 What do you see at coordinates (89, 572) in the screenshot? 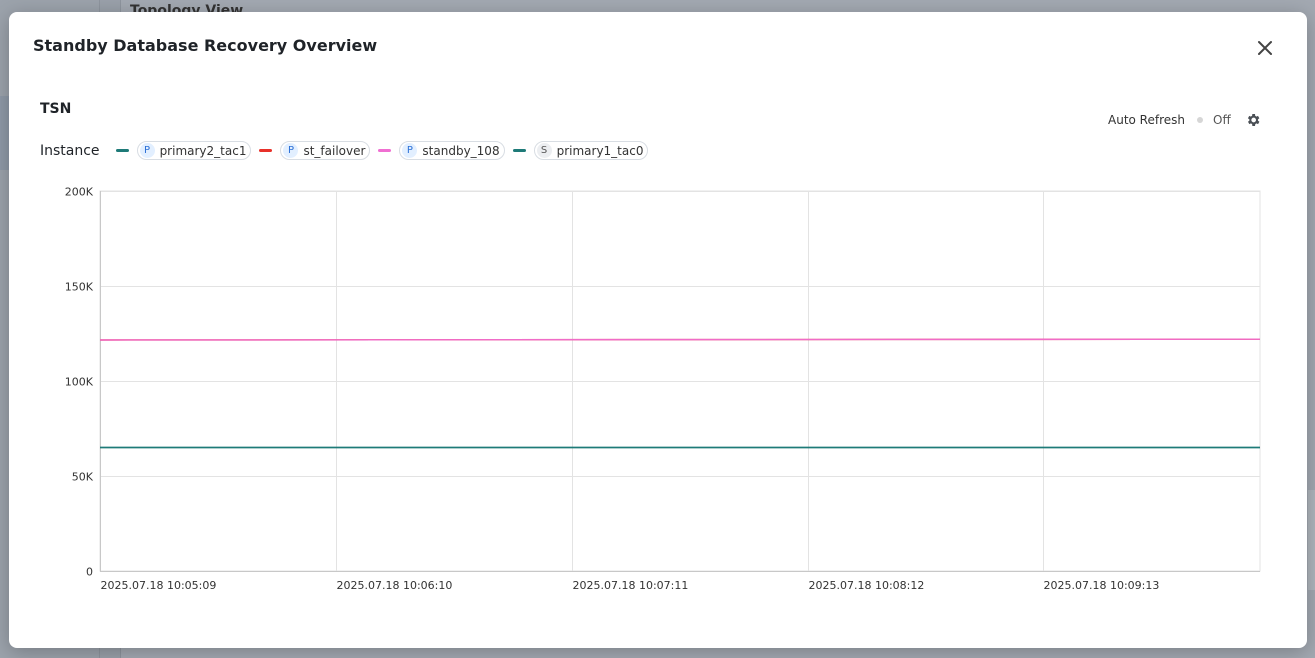
I see `y-tick-label: 0` at bounding box center [89, 572].